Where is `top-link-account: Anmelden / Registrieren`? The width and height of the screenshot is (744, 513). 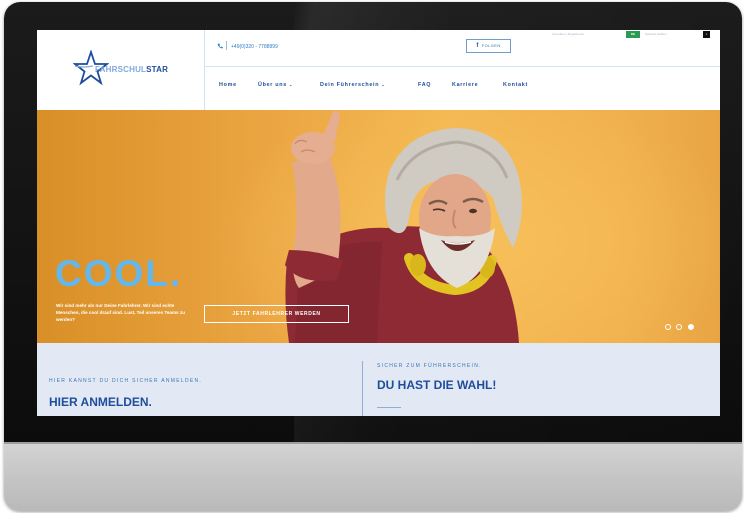 top-link-account: Anmelden / Registrieren is located at coordinates (568, 34).